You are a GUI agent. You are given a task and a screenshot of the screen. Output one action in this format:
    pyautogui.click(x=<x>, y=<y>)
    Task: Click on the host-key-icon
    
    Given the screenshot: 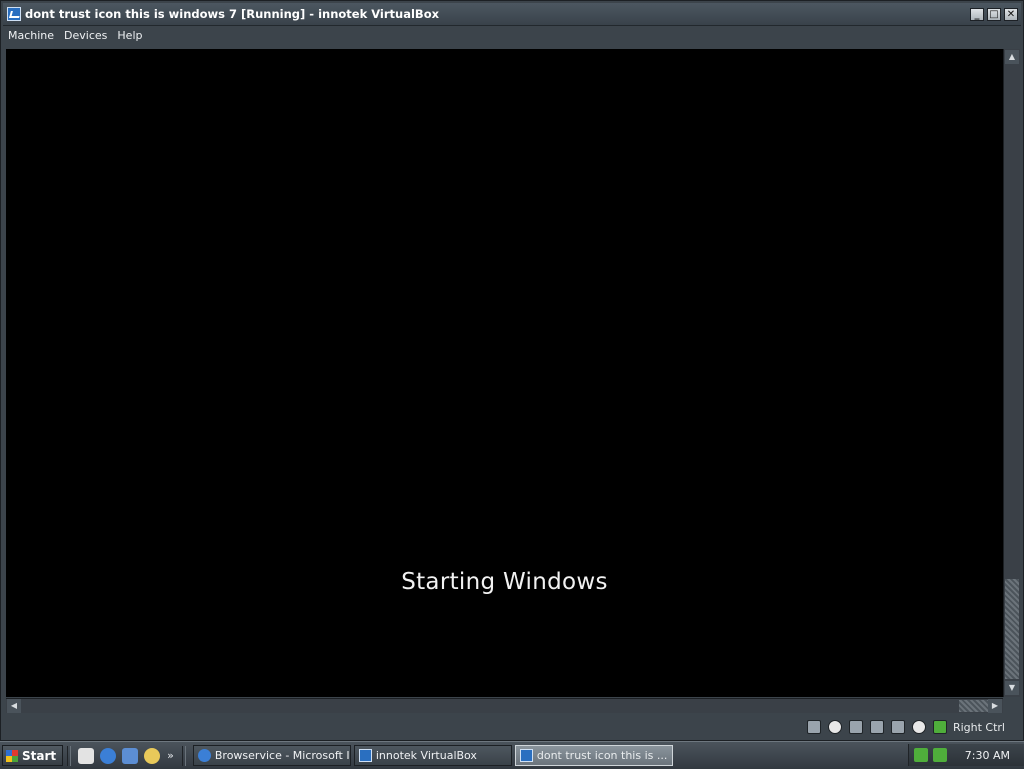 What is the action you would take?
    pyautogui.click(x=939, y=727)
    